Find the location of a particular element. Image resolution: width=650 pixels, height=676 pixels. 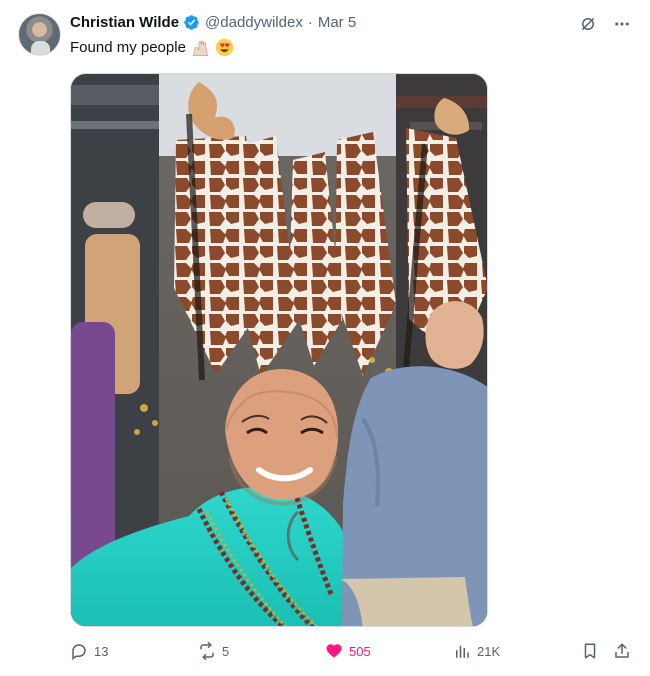

post-text-row: Found my people is located at coordinates (152, 47).